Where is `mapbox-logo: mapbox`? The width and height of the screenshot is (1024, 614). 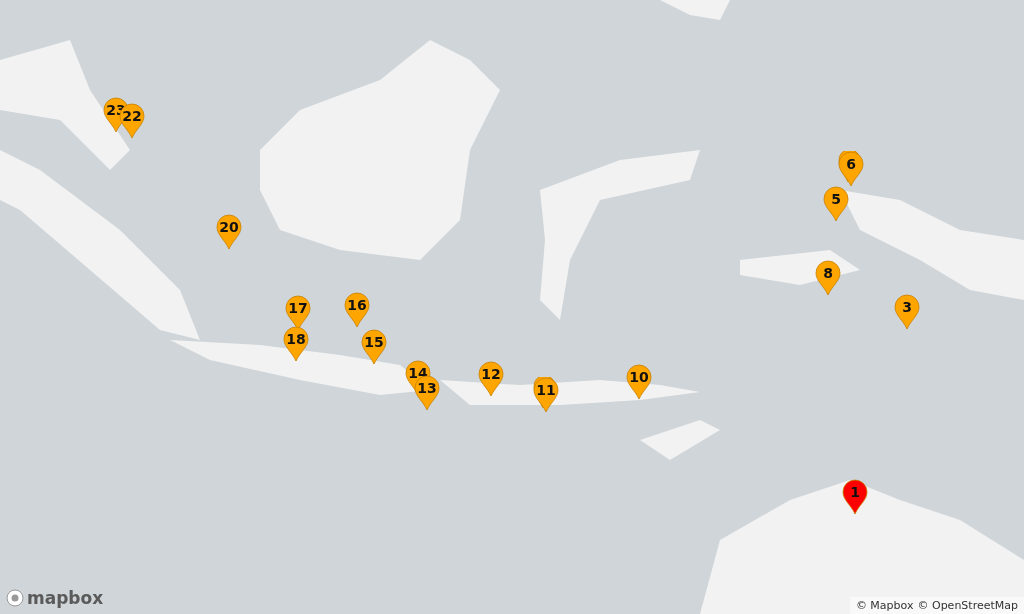 mapbox-logo: mapbox is located at coordinates (55, 598).